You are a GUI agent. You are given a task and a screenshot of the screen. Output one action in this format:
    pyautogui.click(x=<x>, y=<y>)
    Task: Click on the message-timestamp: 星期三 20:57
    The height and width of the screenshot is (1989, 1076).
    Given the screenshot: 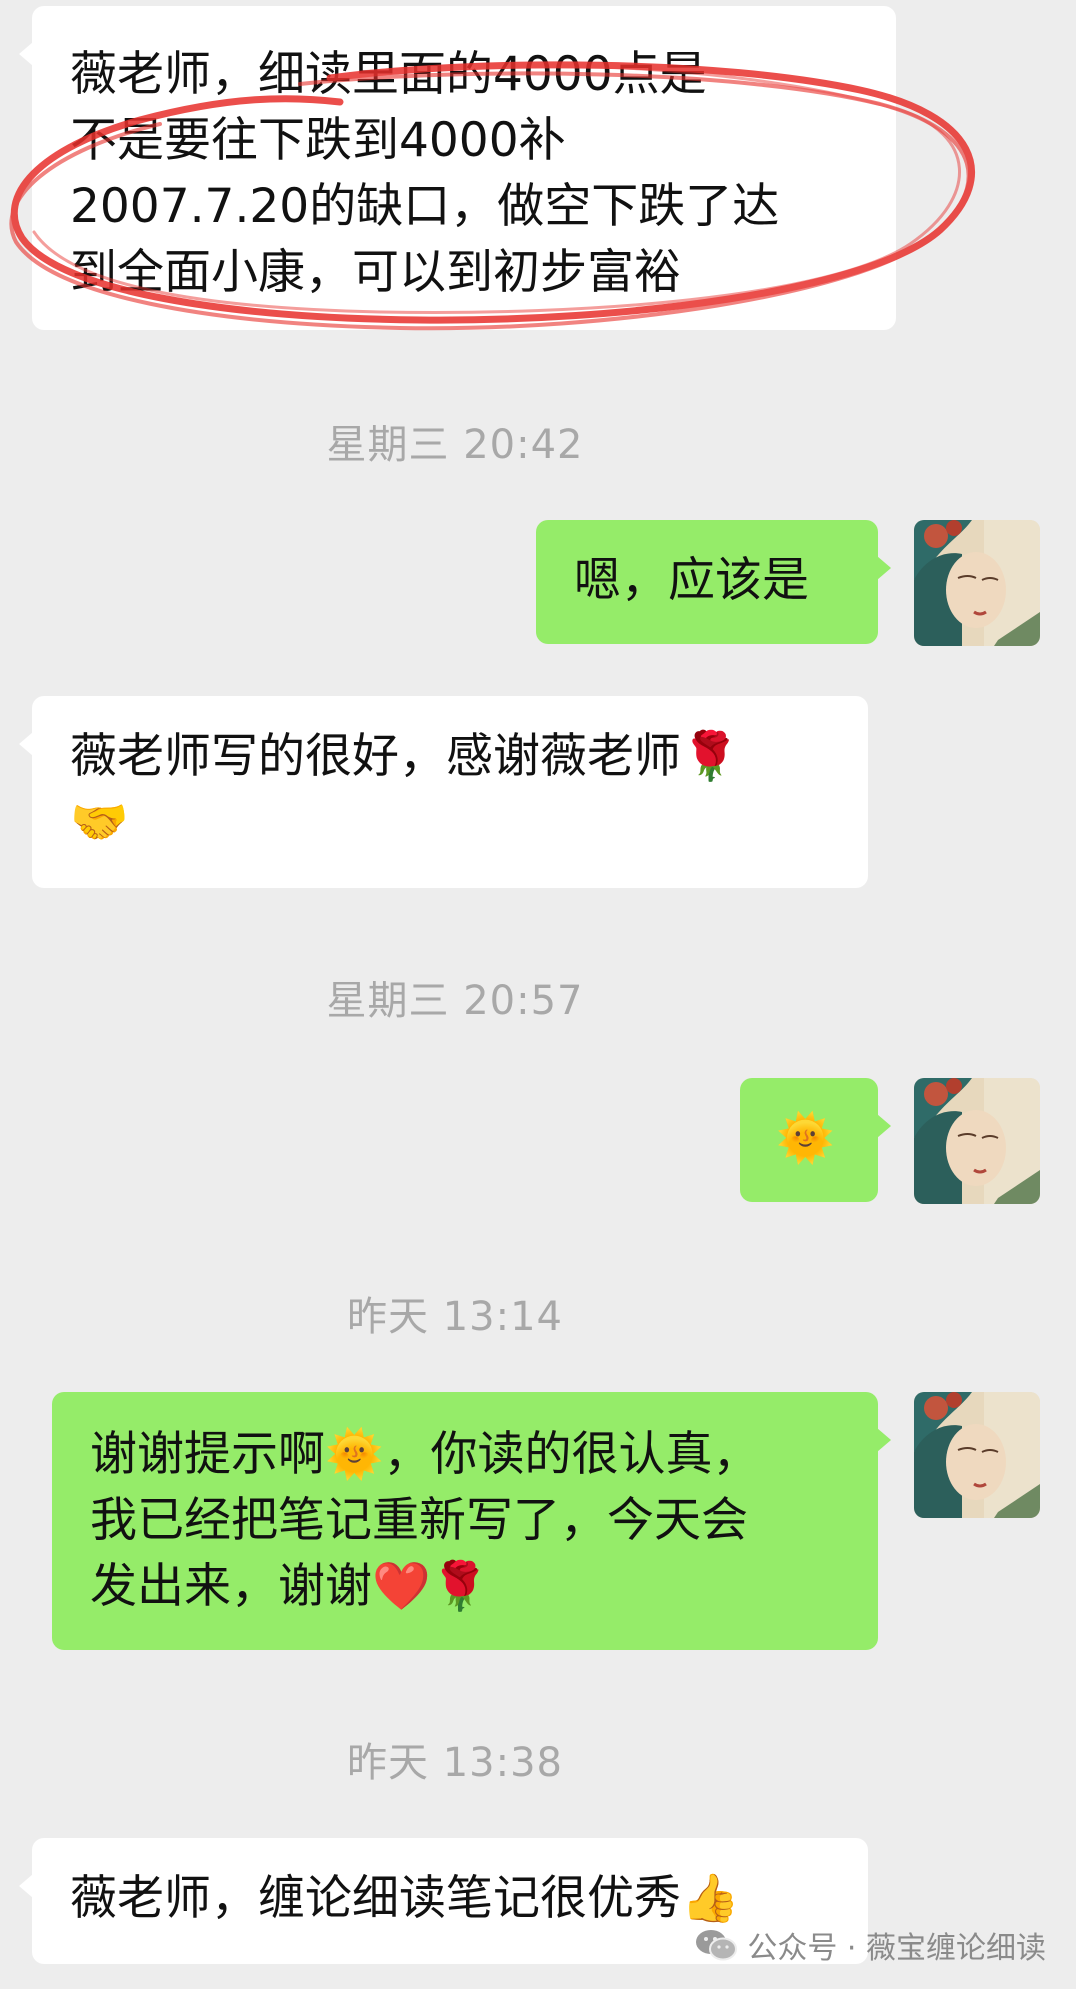 What is the action you would take?
    pyautogui.click(x=455, y=1001)
    